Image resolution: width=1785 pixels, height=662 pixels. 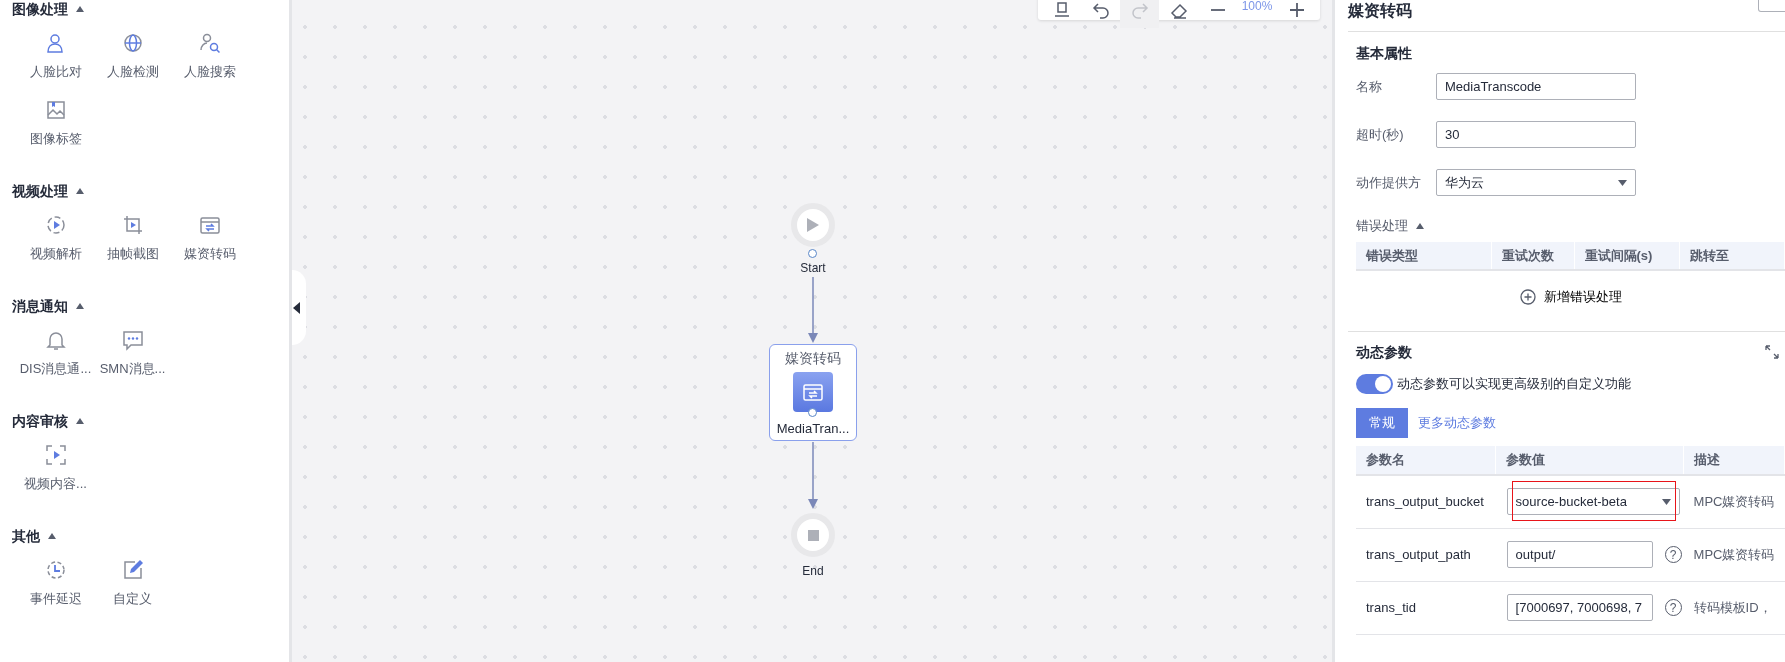 What do you see at coordinates (40, 9) in the screenshot?
I see `section-heading: 图像处理` at bounding box center [40, 9].